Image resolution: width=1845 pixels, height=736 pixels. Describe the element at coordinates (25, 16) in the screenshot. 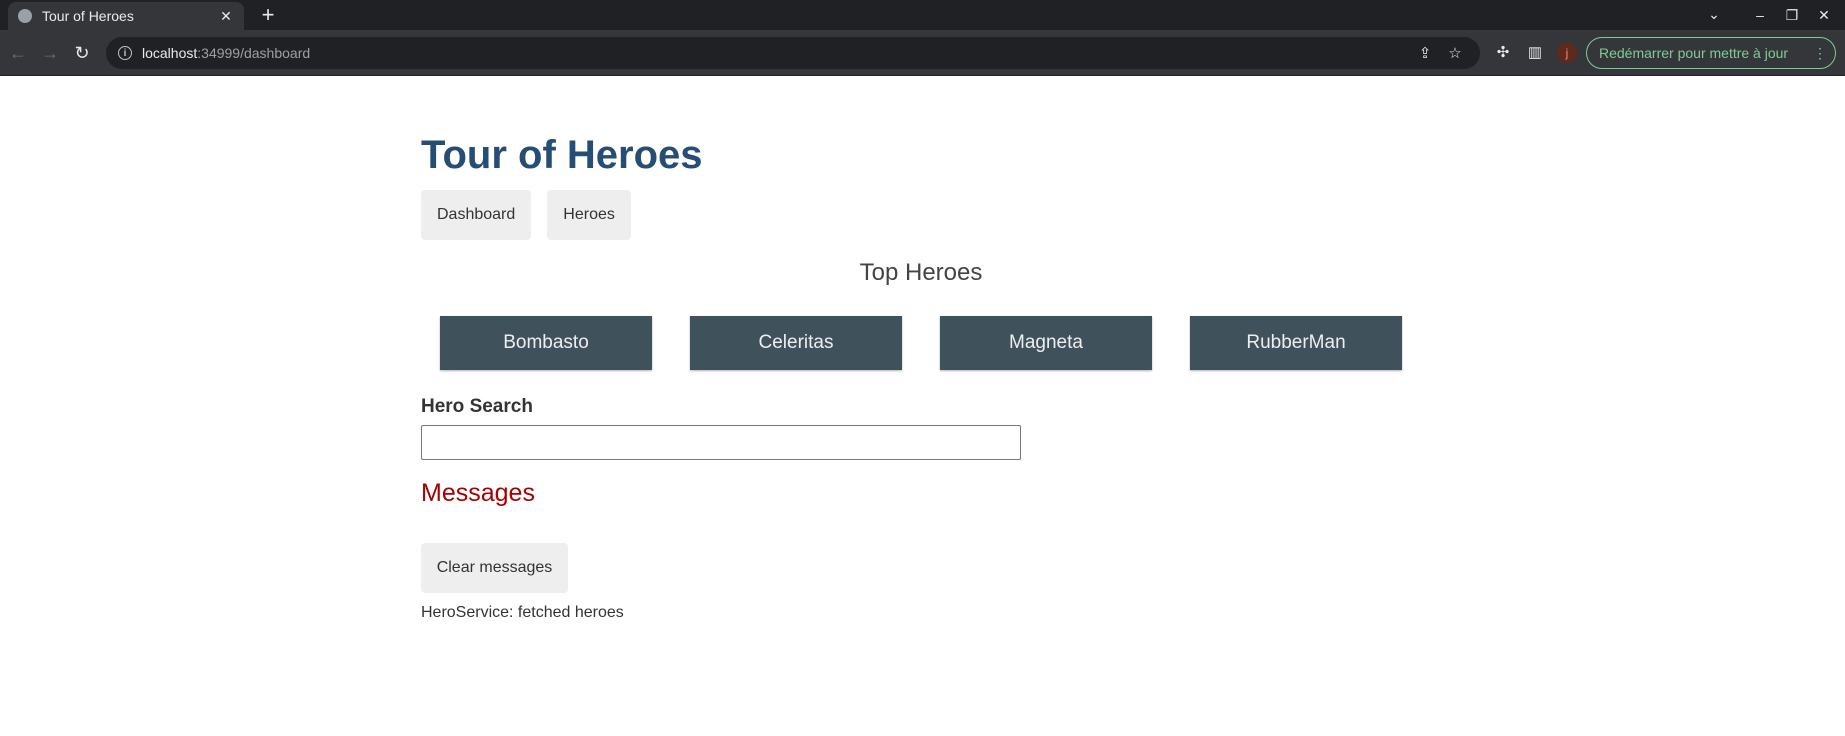

I see `globe-icon` at that location.